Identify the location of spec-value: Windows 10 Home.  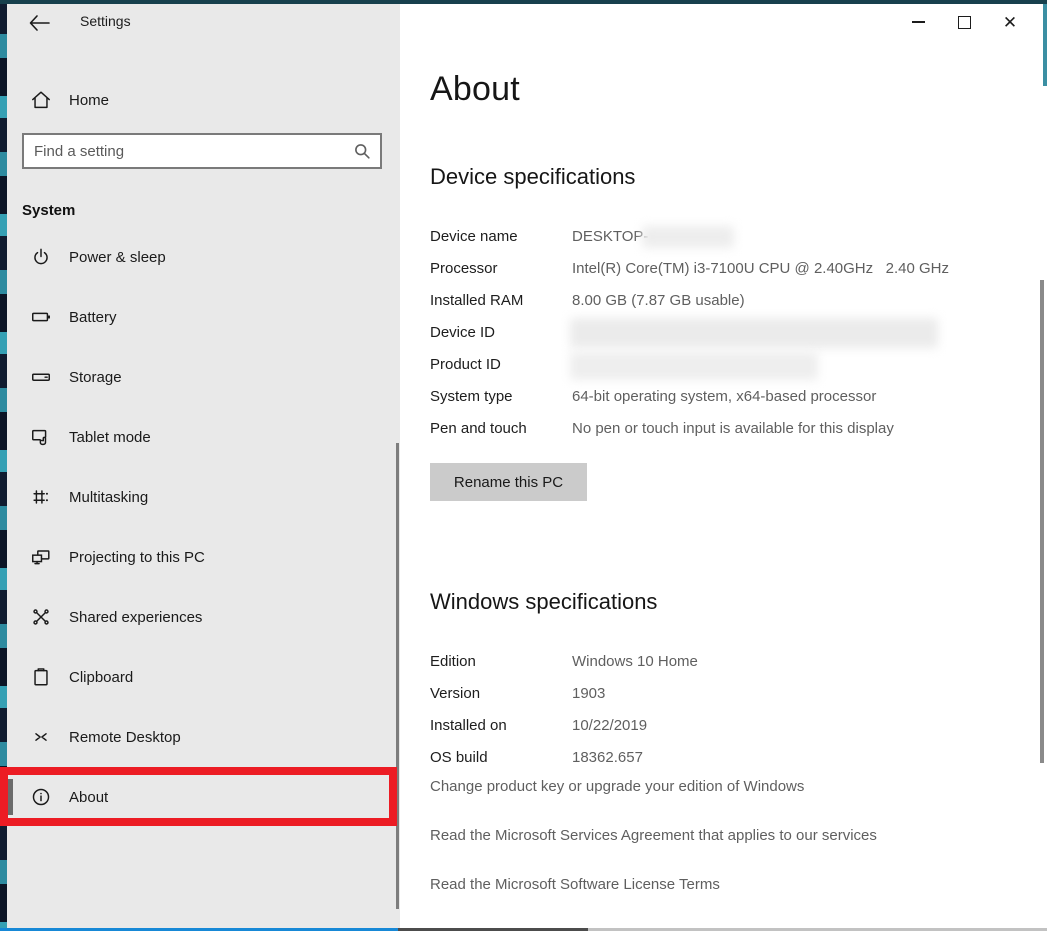
(635, 661).